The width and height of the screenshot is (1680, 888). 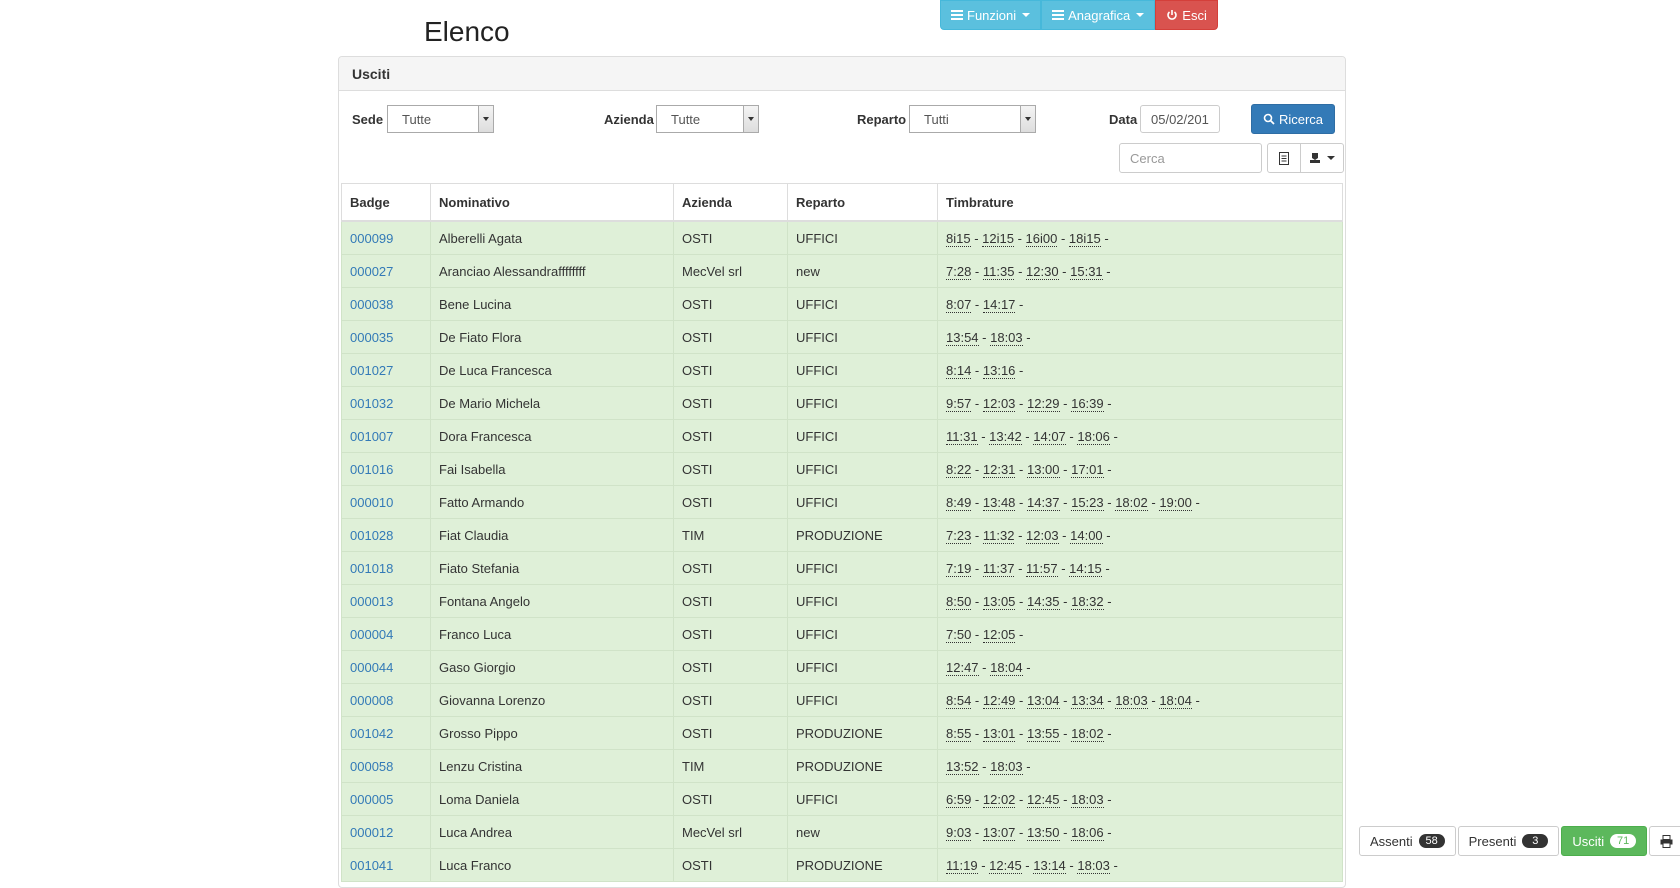 I want to click on esci-button: Esci, so click(x=1186, y=15).